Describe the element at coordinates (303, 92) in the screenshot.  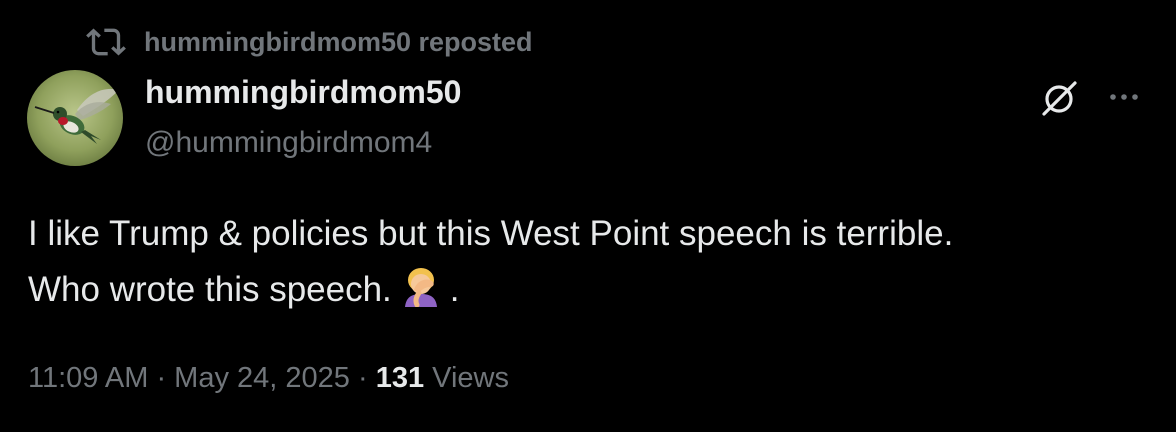
I see `author-display-name: hummingbirdmom50` at that location.